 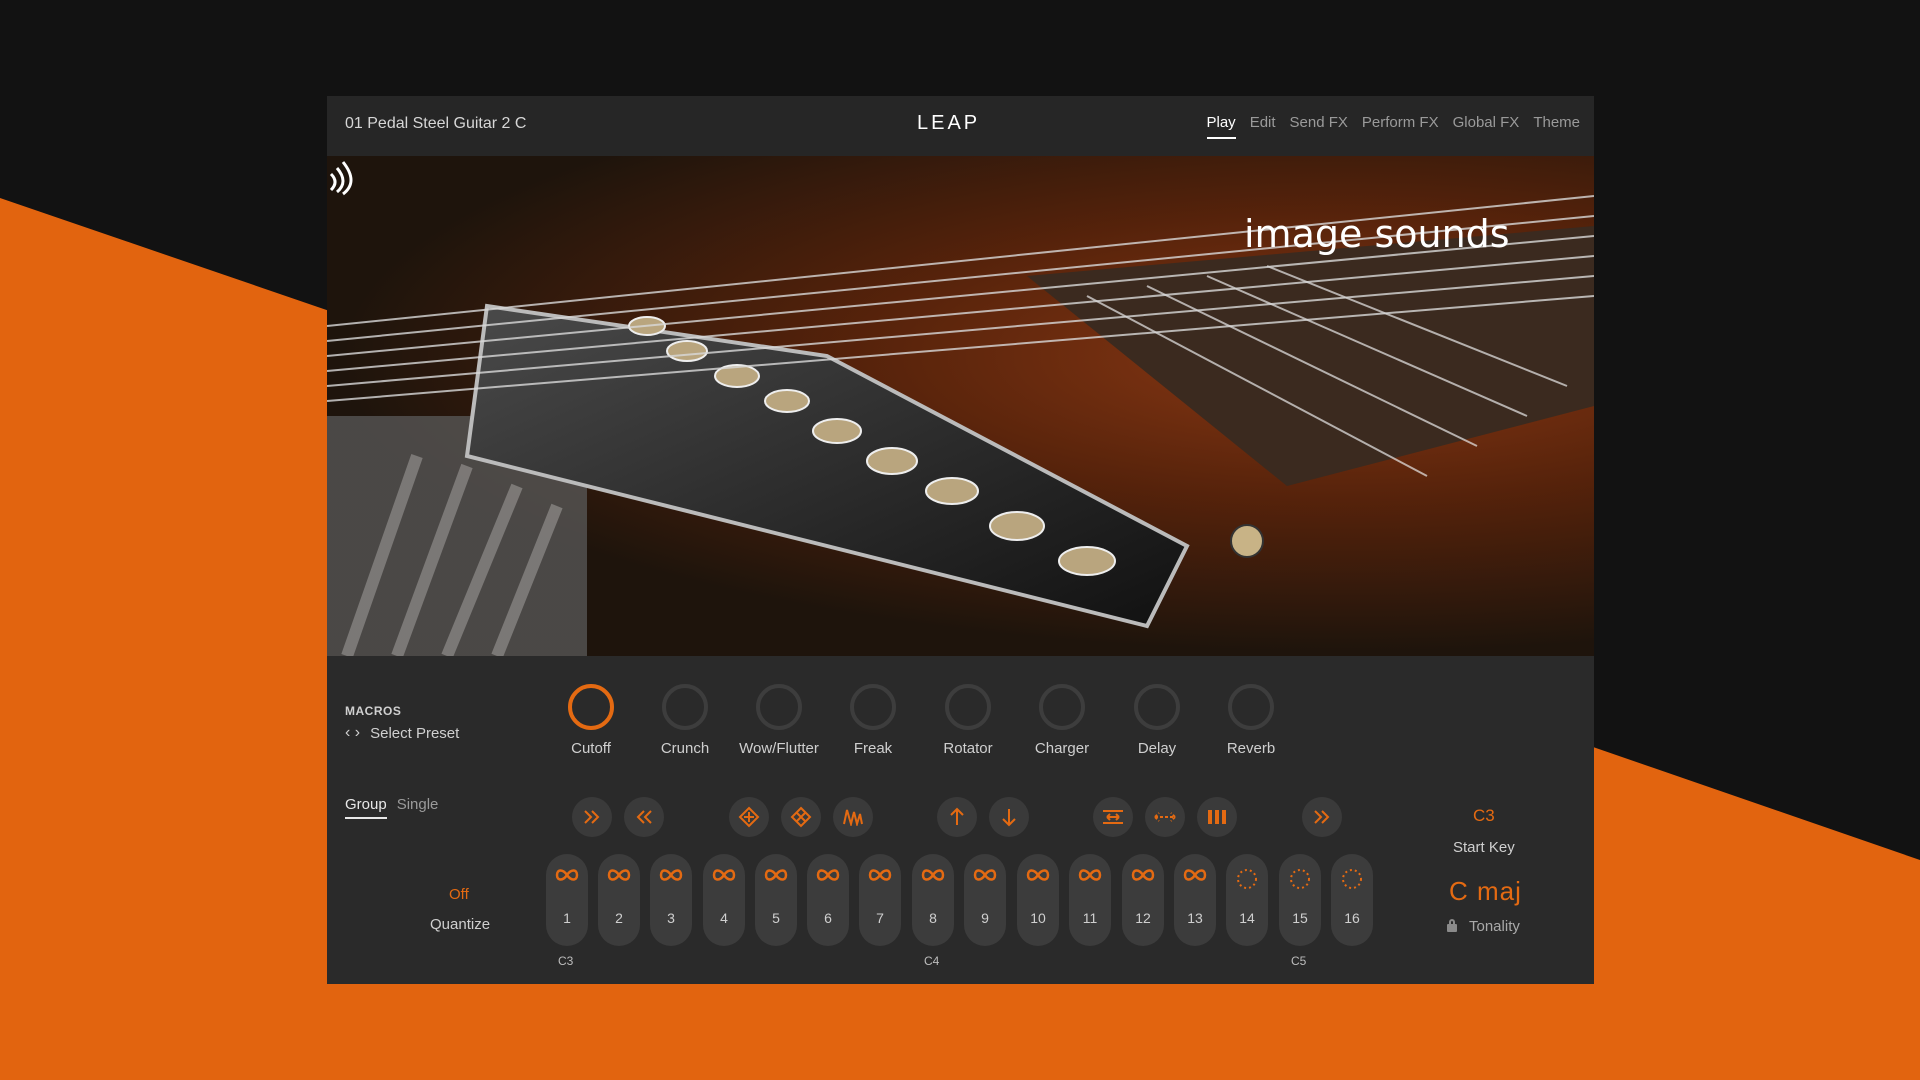 I want to click on knob-label: Rotator, so click(x=968, y=748).